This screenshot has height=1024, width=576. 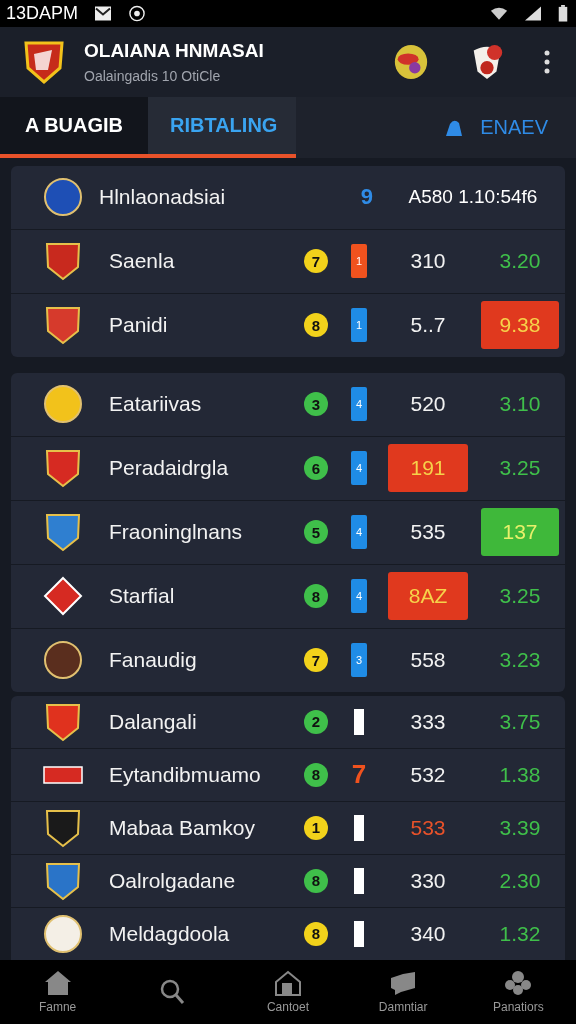 What do you see at coordinates (520, 325) in the screenshot?
I see `score-value: 9.38` at bounding box center [520, 325].